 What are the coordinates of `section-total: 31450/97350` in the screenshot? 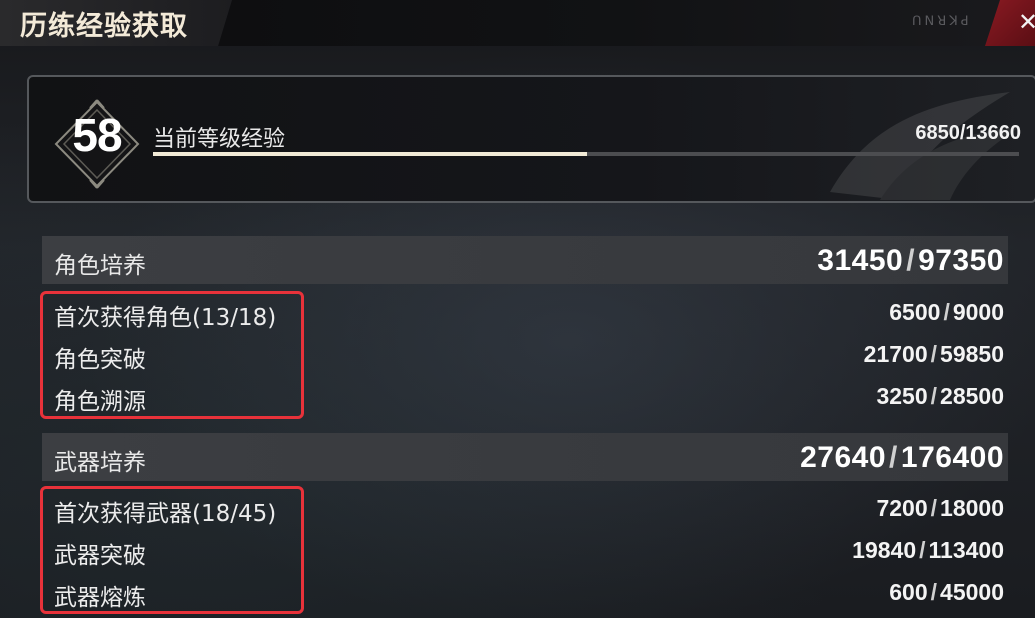 It's located at (910, 261).